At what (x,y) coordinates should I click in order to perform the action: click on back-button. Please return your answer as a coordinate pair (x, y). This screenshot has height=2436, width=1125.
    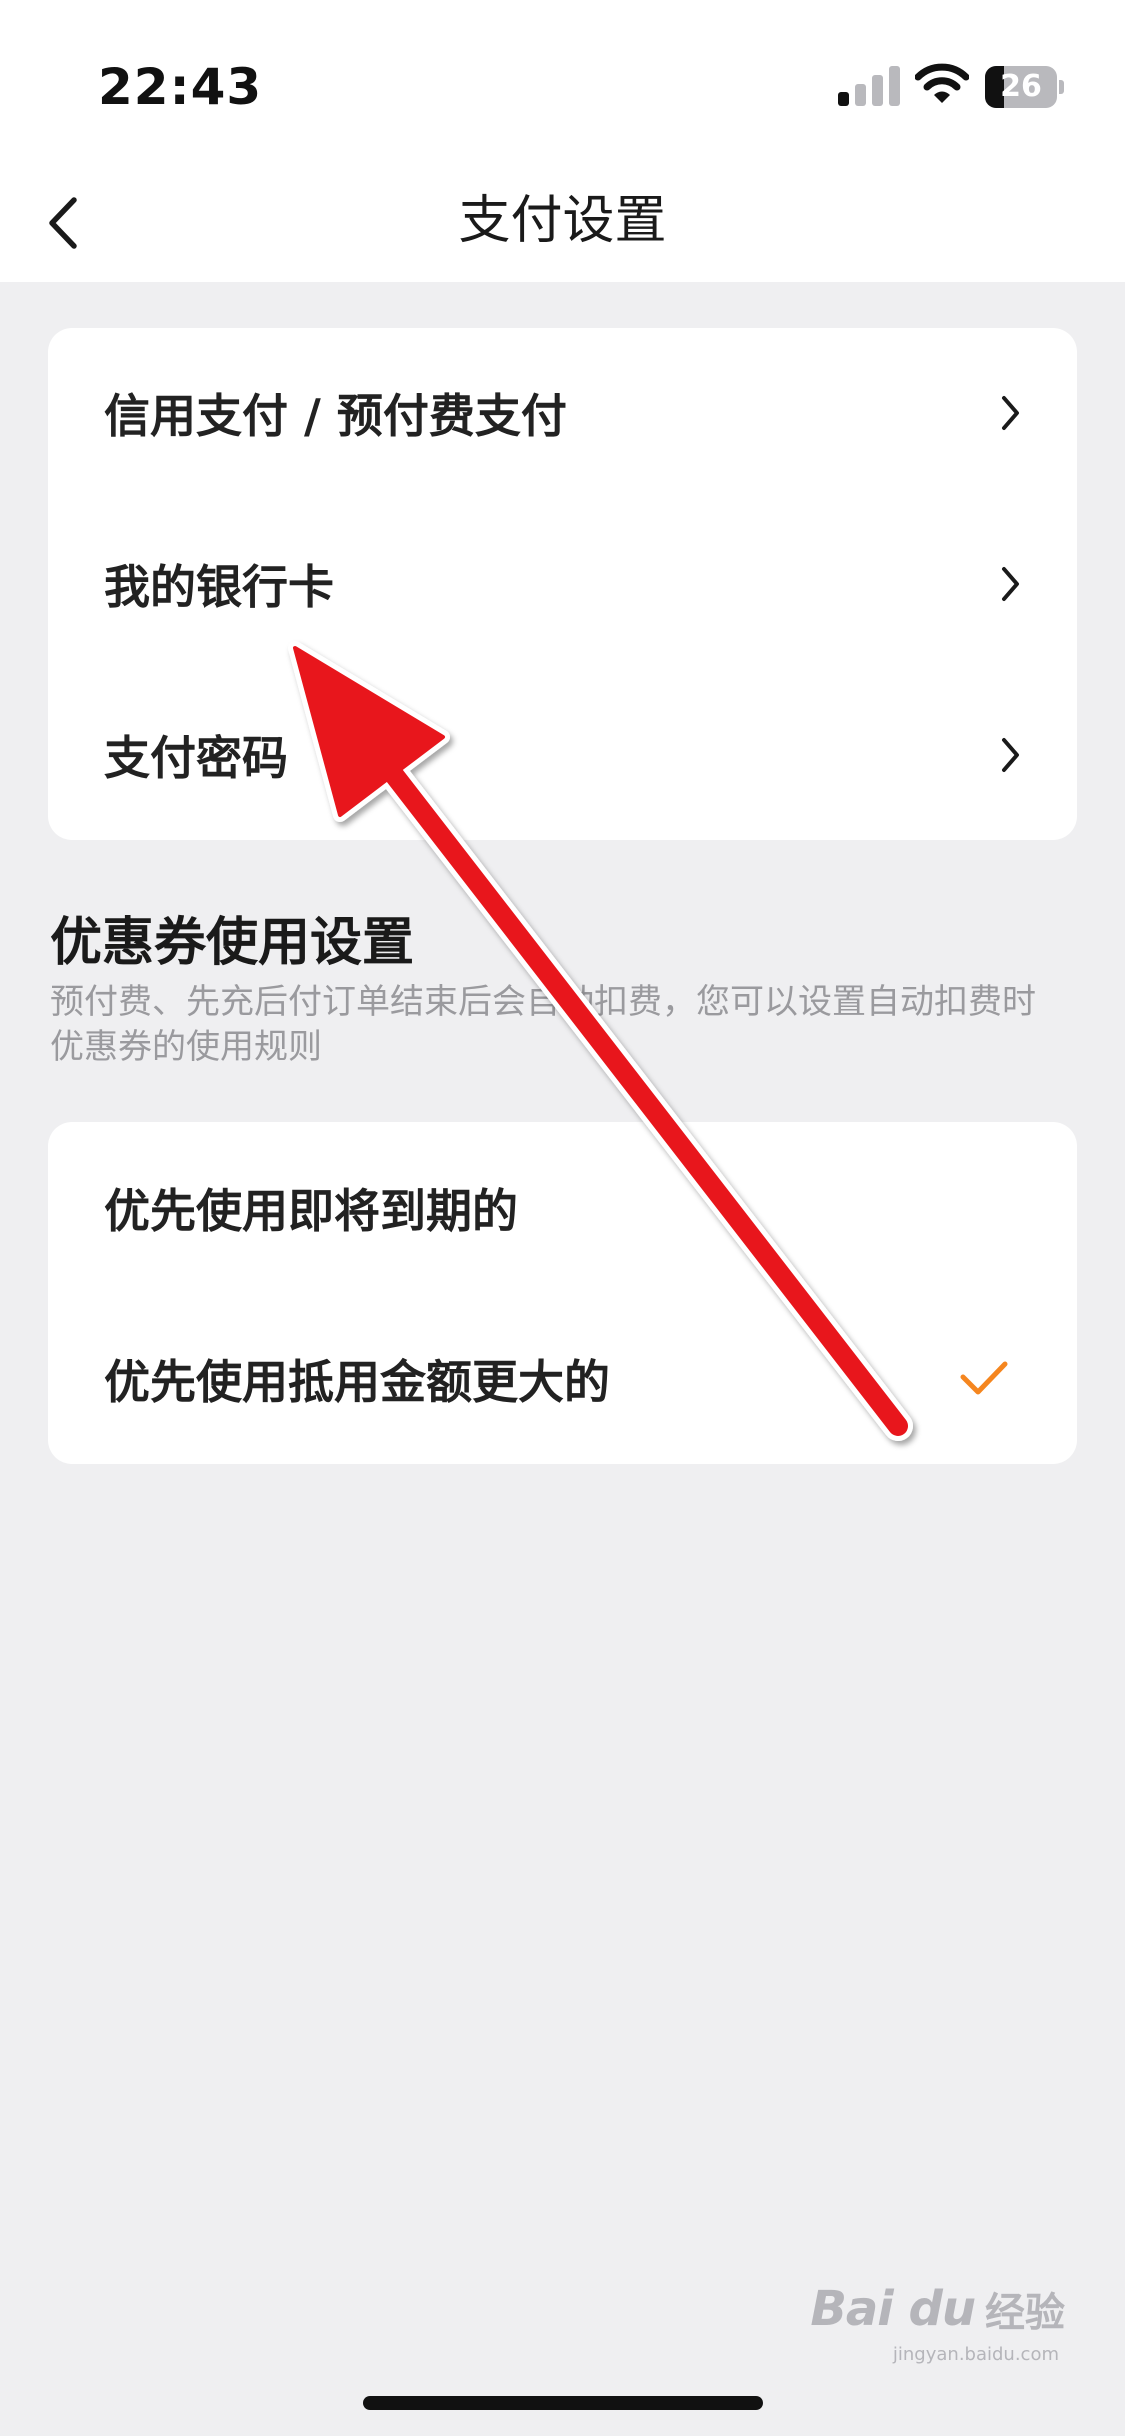
    Looking at the image, I should click on (72, 222).